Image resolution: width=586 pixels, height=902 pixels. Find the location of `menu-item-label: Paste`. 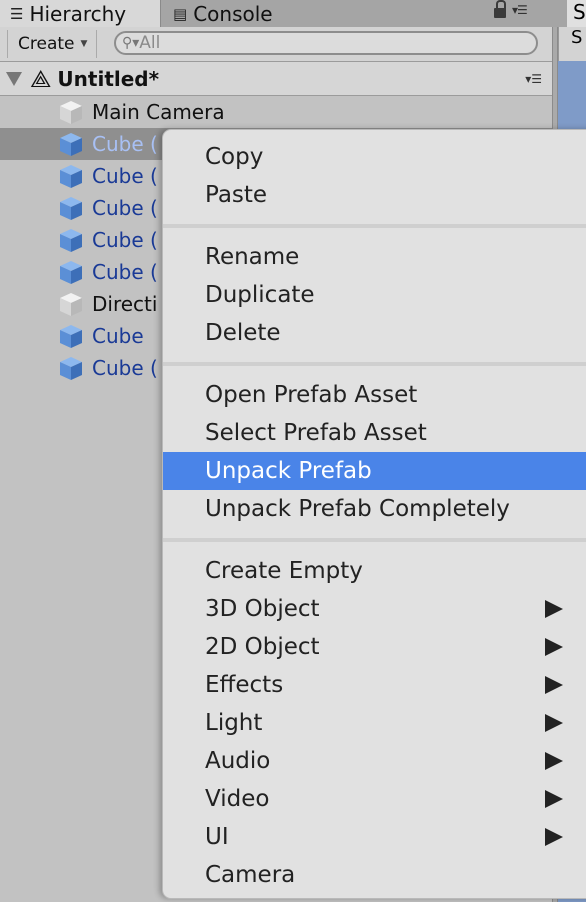

menu-item-label: Paste is located at coordinates (236, 195).